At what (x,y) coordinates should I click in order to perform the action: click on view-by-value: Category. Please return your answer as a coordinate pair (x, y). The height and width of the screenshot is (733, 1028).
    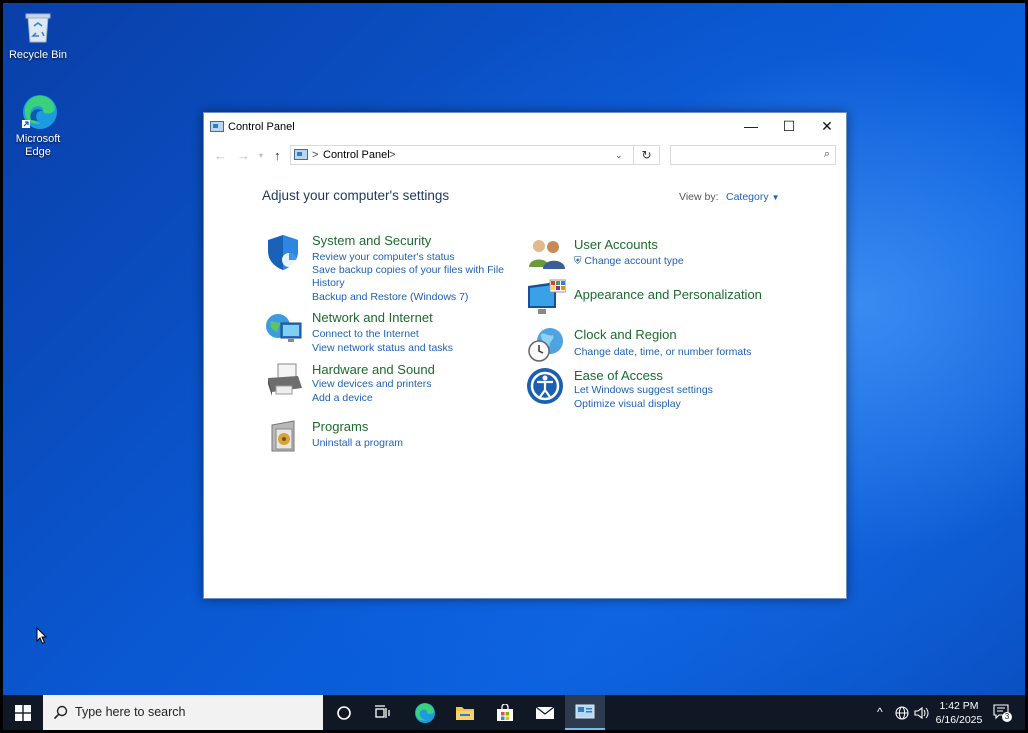
    Looking at the image, I should click on (747, 197).